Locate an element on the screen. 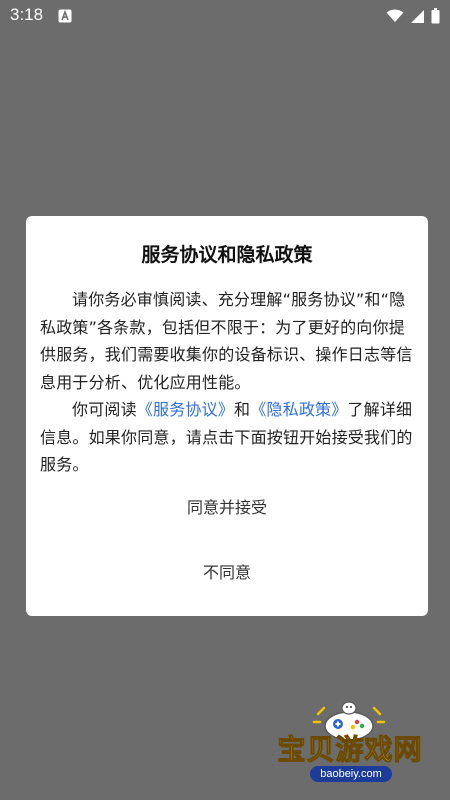  watermark: 宝贝游戏网 baobeiy.com is located at coordinates (350, 744).